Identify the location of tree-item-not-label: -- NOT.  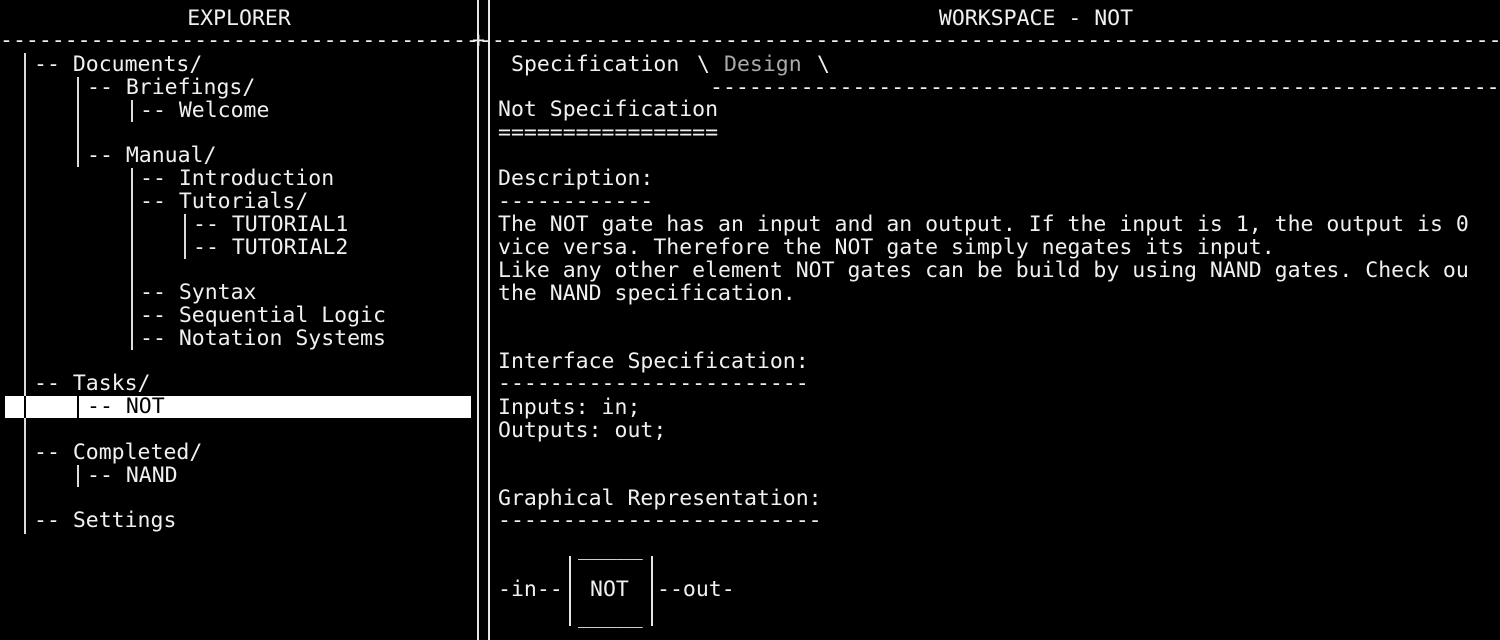
(126, 406).